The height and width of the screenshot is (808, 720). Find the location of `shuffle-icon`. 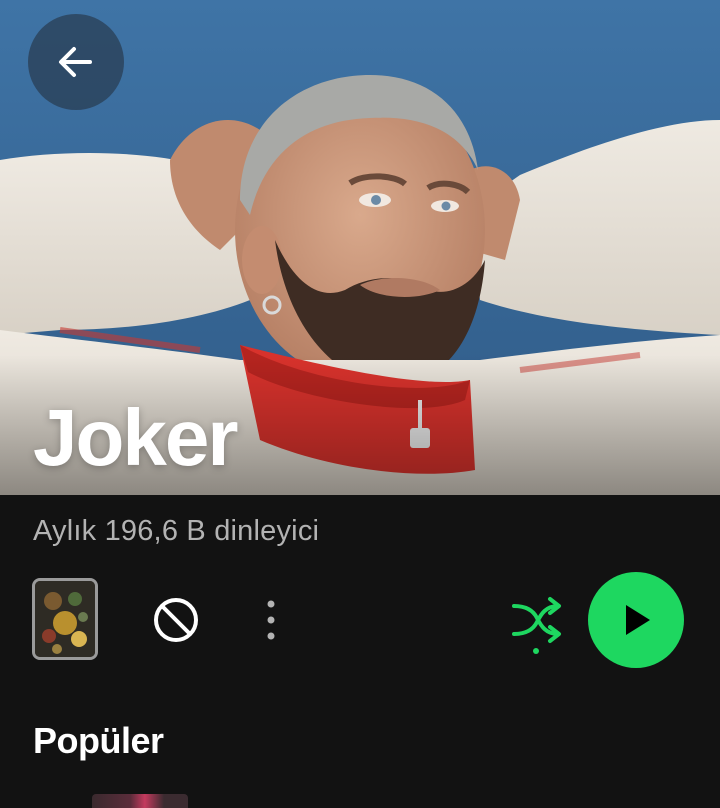

shuffle-icon is located at coordinates (536, 625).